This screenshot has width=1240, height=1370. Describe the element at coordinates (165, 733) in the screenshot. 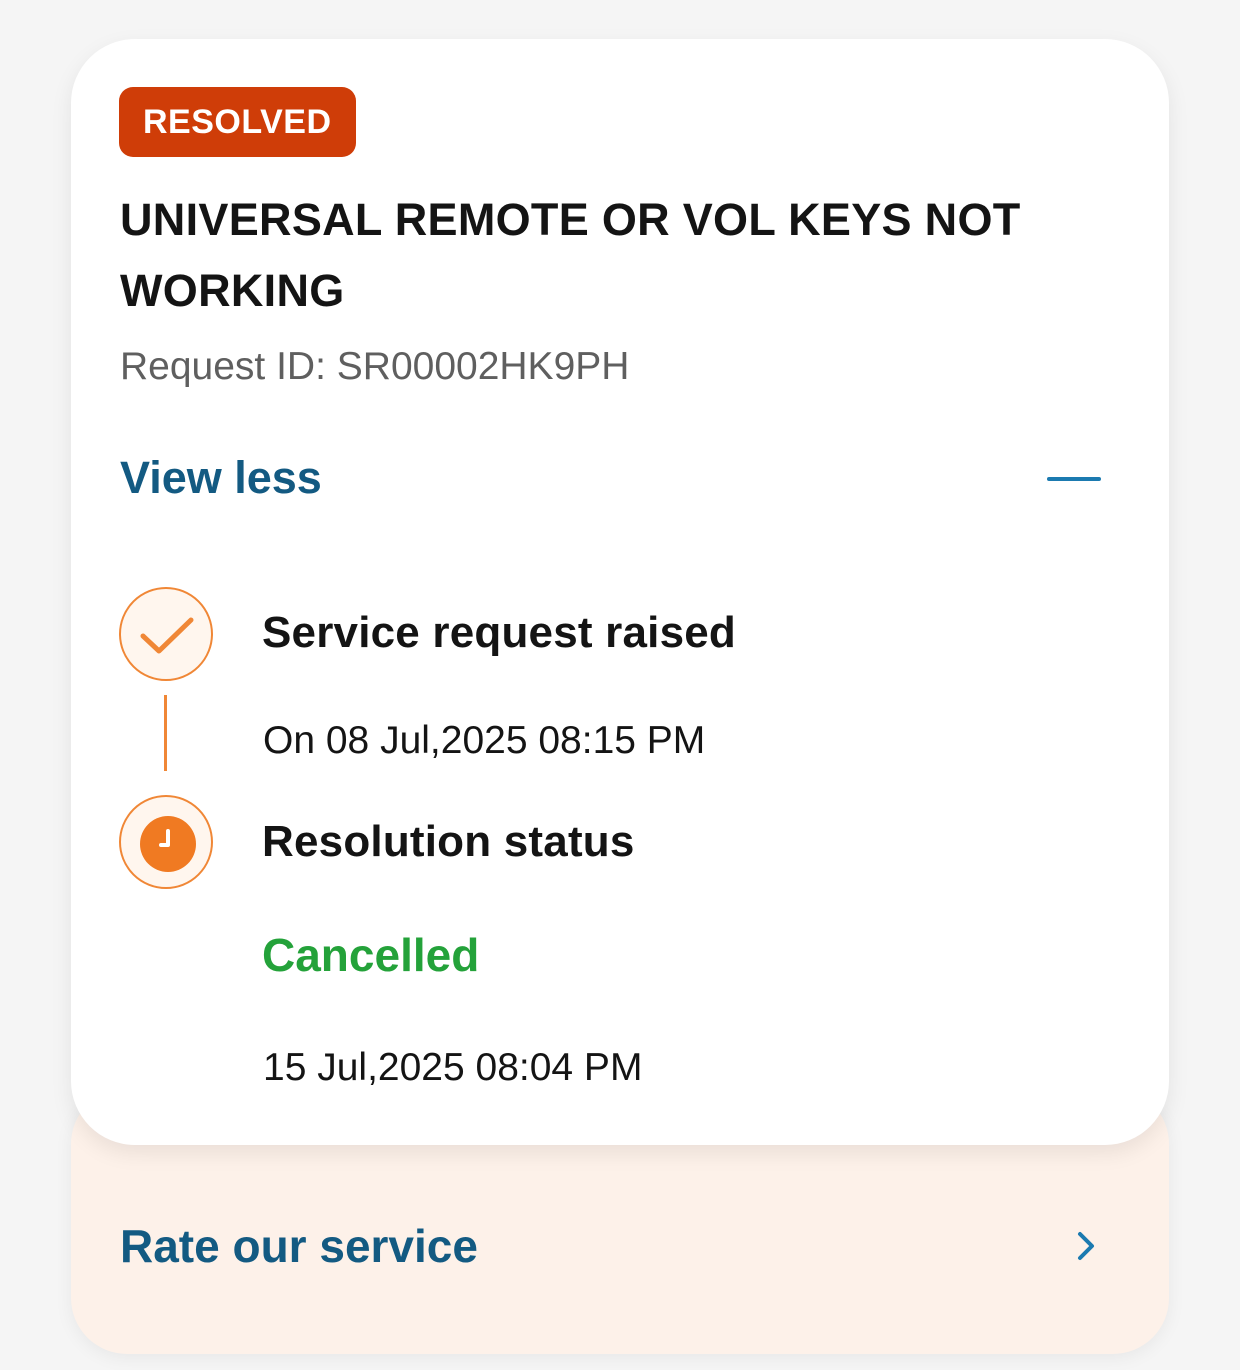

I see `timeline-connector` at that location.